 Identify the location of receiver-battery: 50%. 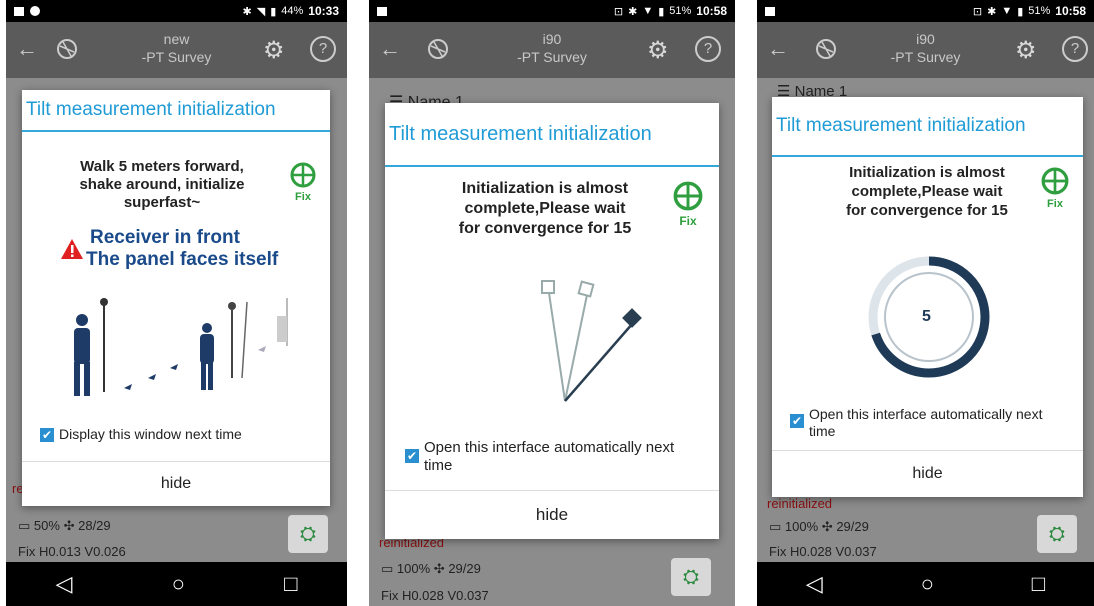
(46, 525).